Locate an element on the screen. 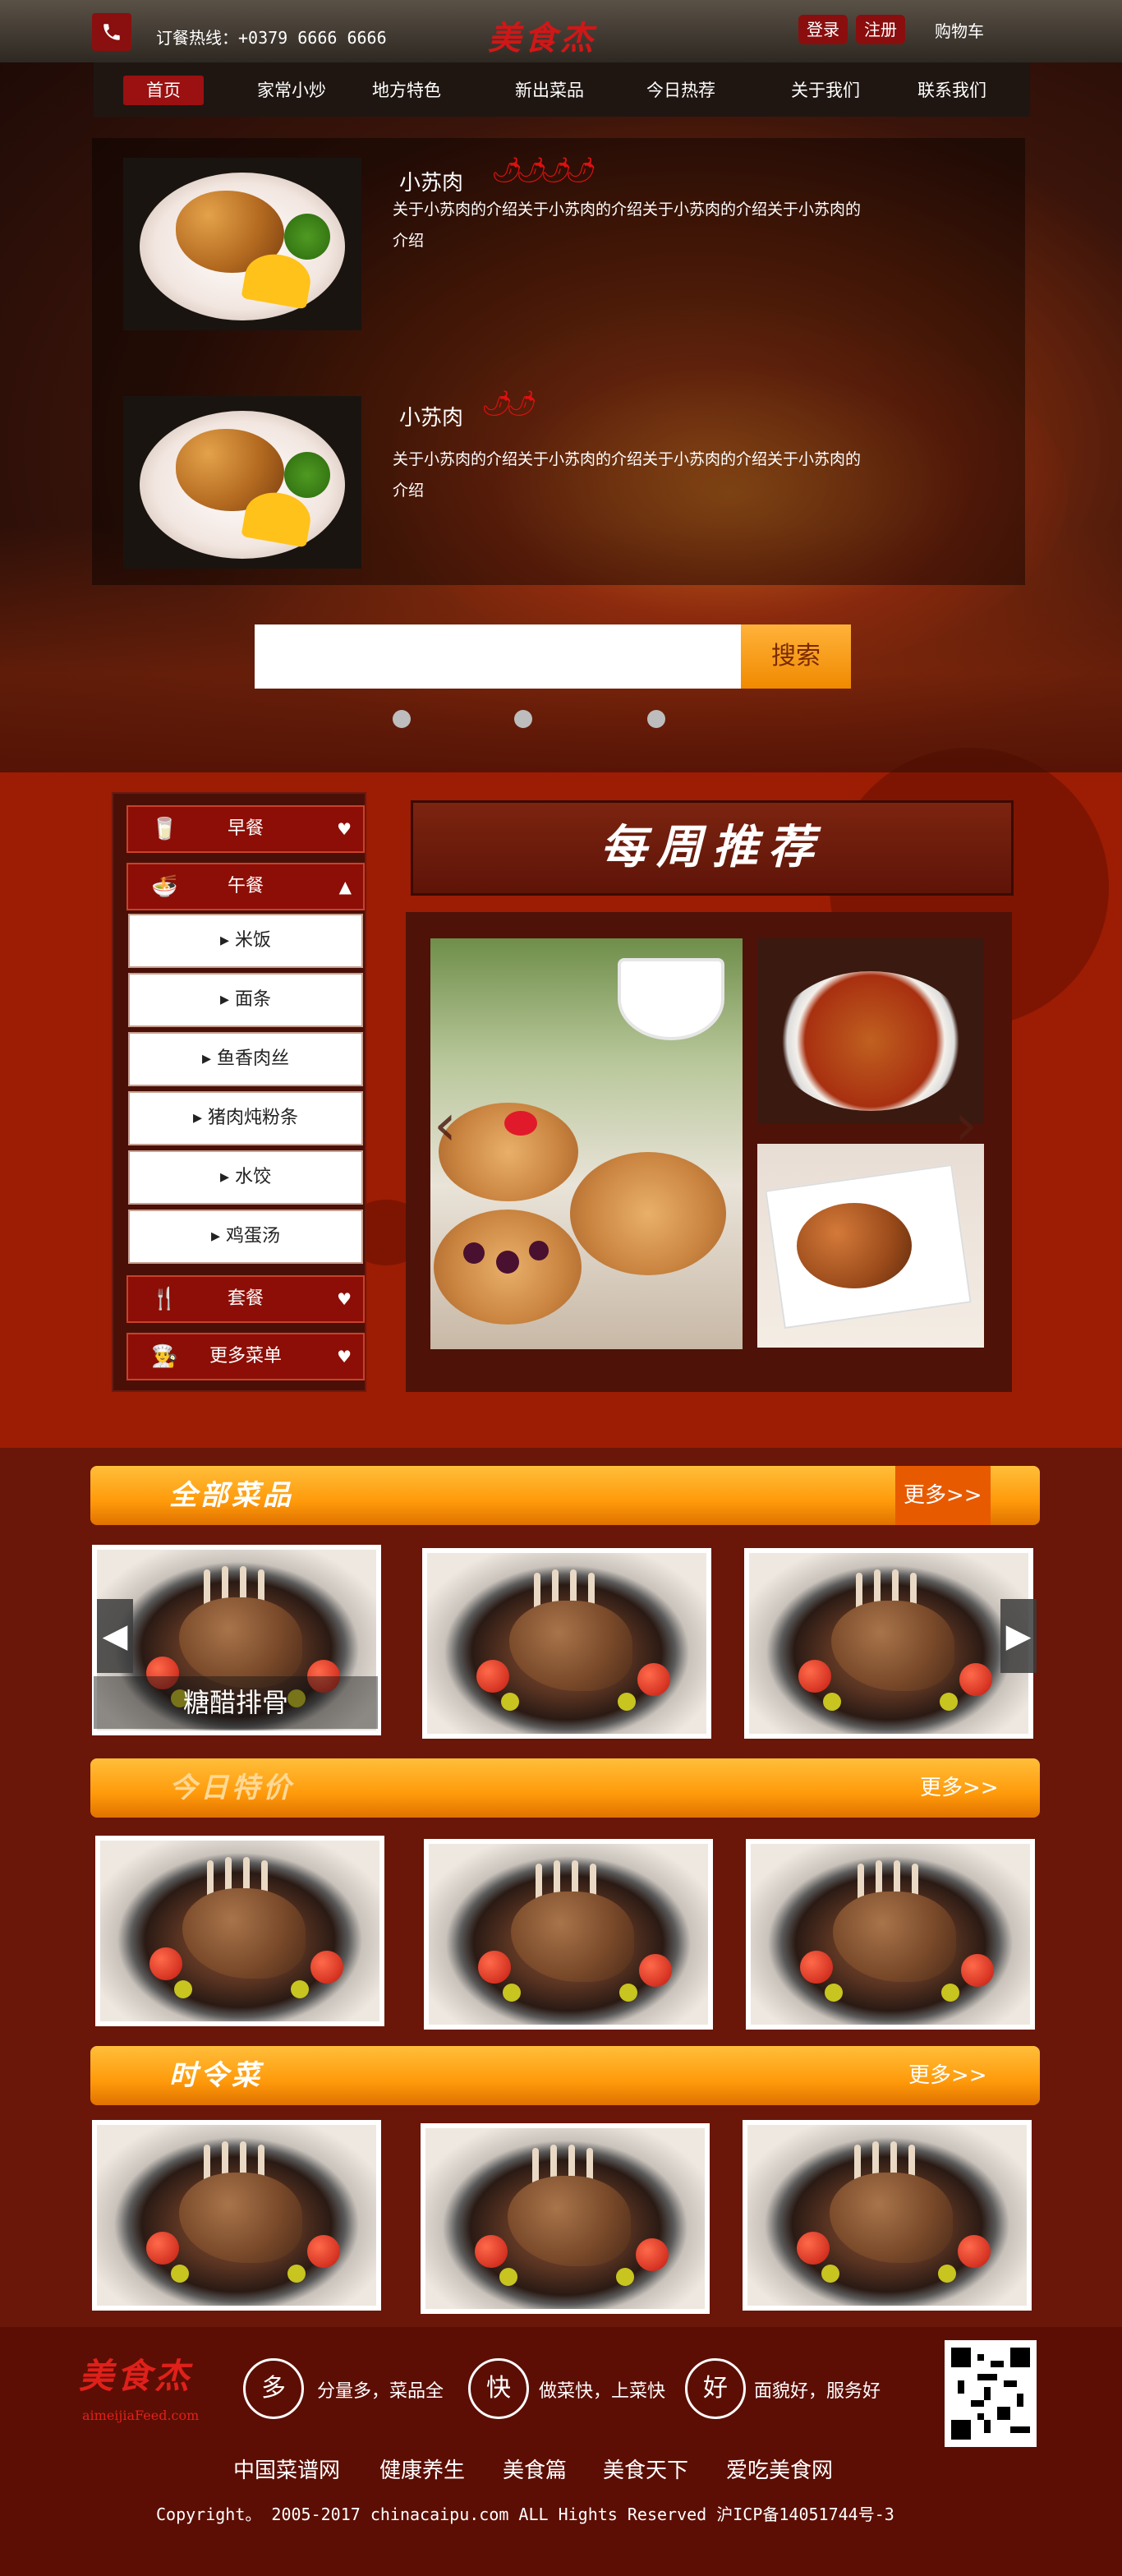 This screenshot has height=2576, width=1122. chevron-up-icon: ▲ is located at coordinates (345, 886).